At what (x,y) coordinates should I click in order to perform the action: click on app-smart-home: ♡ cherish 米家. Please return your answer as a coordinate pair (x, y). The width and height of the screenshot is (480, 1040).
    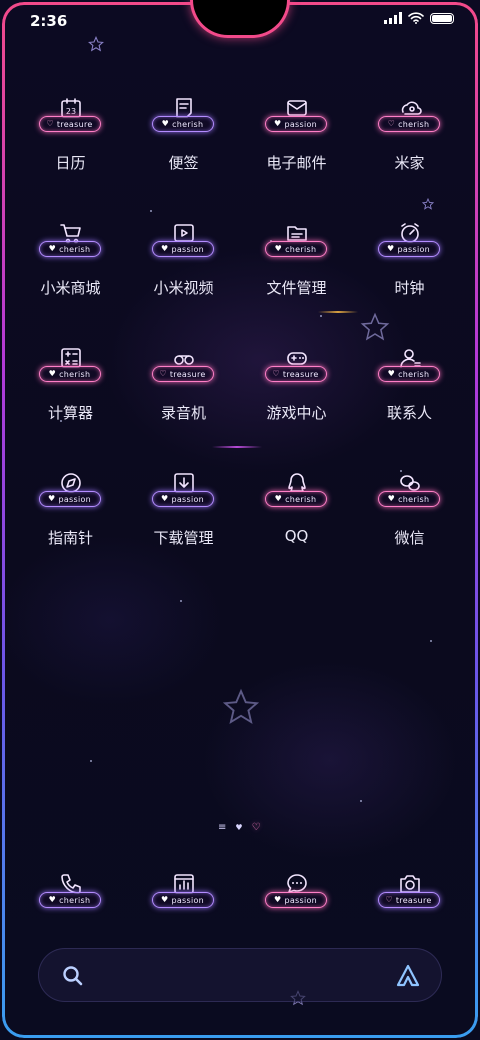
    Looking at the image, I should click on (409, 156).